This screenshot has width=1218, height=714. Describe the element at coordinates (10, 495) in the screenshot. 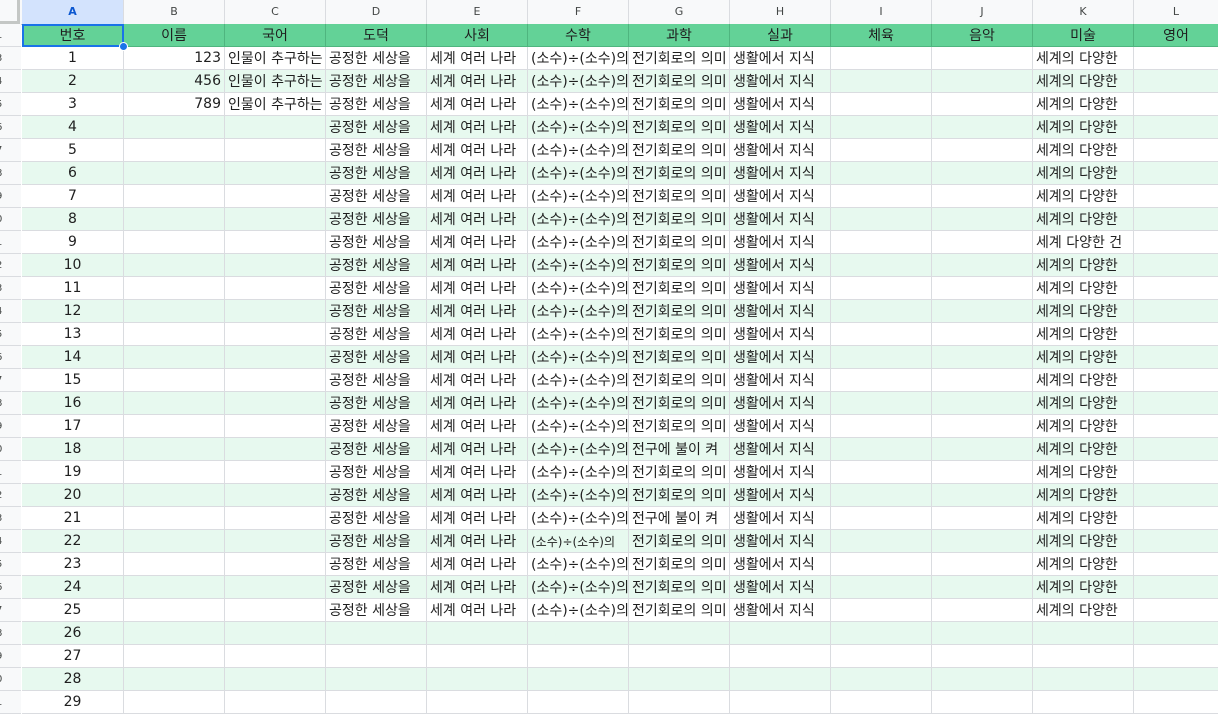

I see `row-header: 2` at that location.